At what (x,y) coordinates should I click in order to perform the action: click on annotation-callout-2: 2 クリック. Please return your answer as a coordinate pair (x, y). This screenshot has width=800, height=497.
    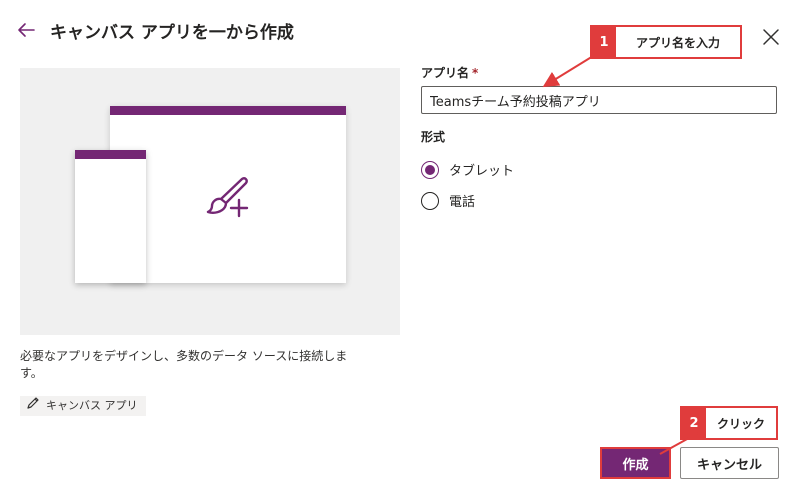
    Looking at the image, I should click on (729, 423).